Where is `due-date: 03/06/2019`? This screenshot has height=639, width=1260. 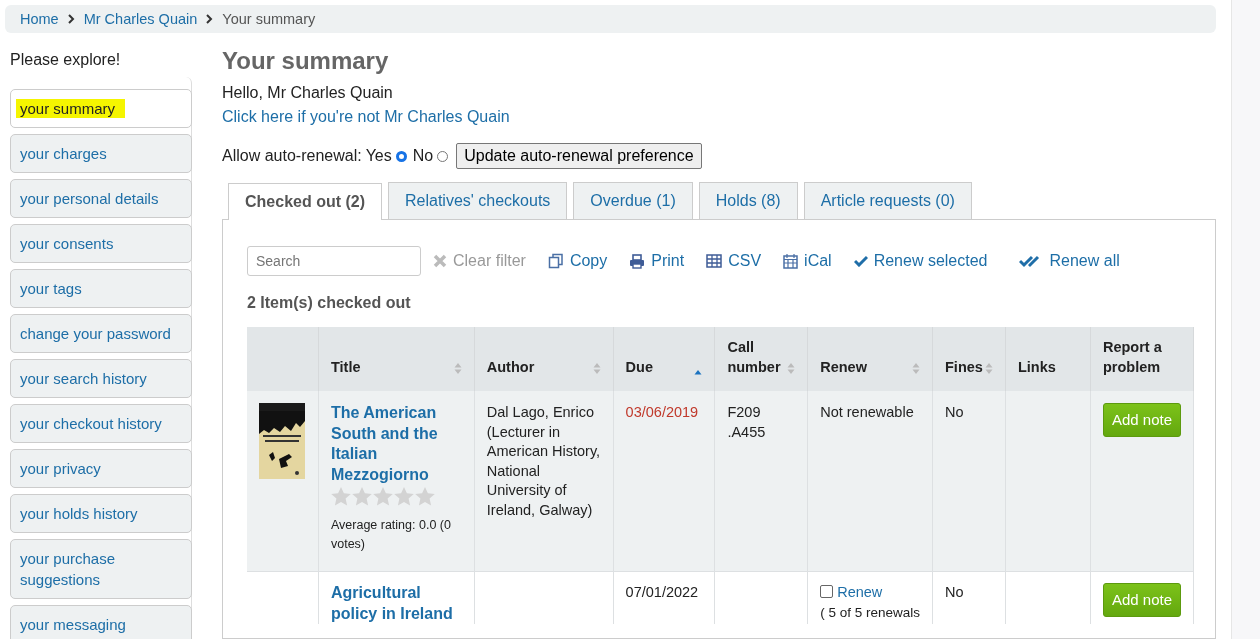 due-date: 03/06/2019 is located at coordinates (662, 412).